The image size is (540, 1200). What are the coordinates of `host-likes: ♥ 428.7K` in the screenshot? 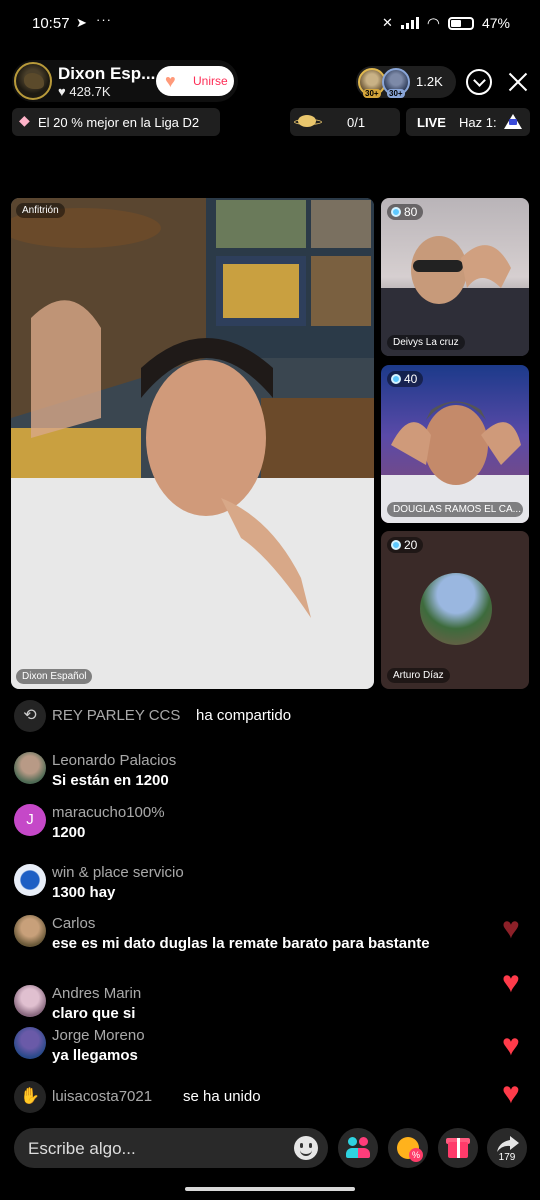 It's located at (84, 91).